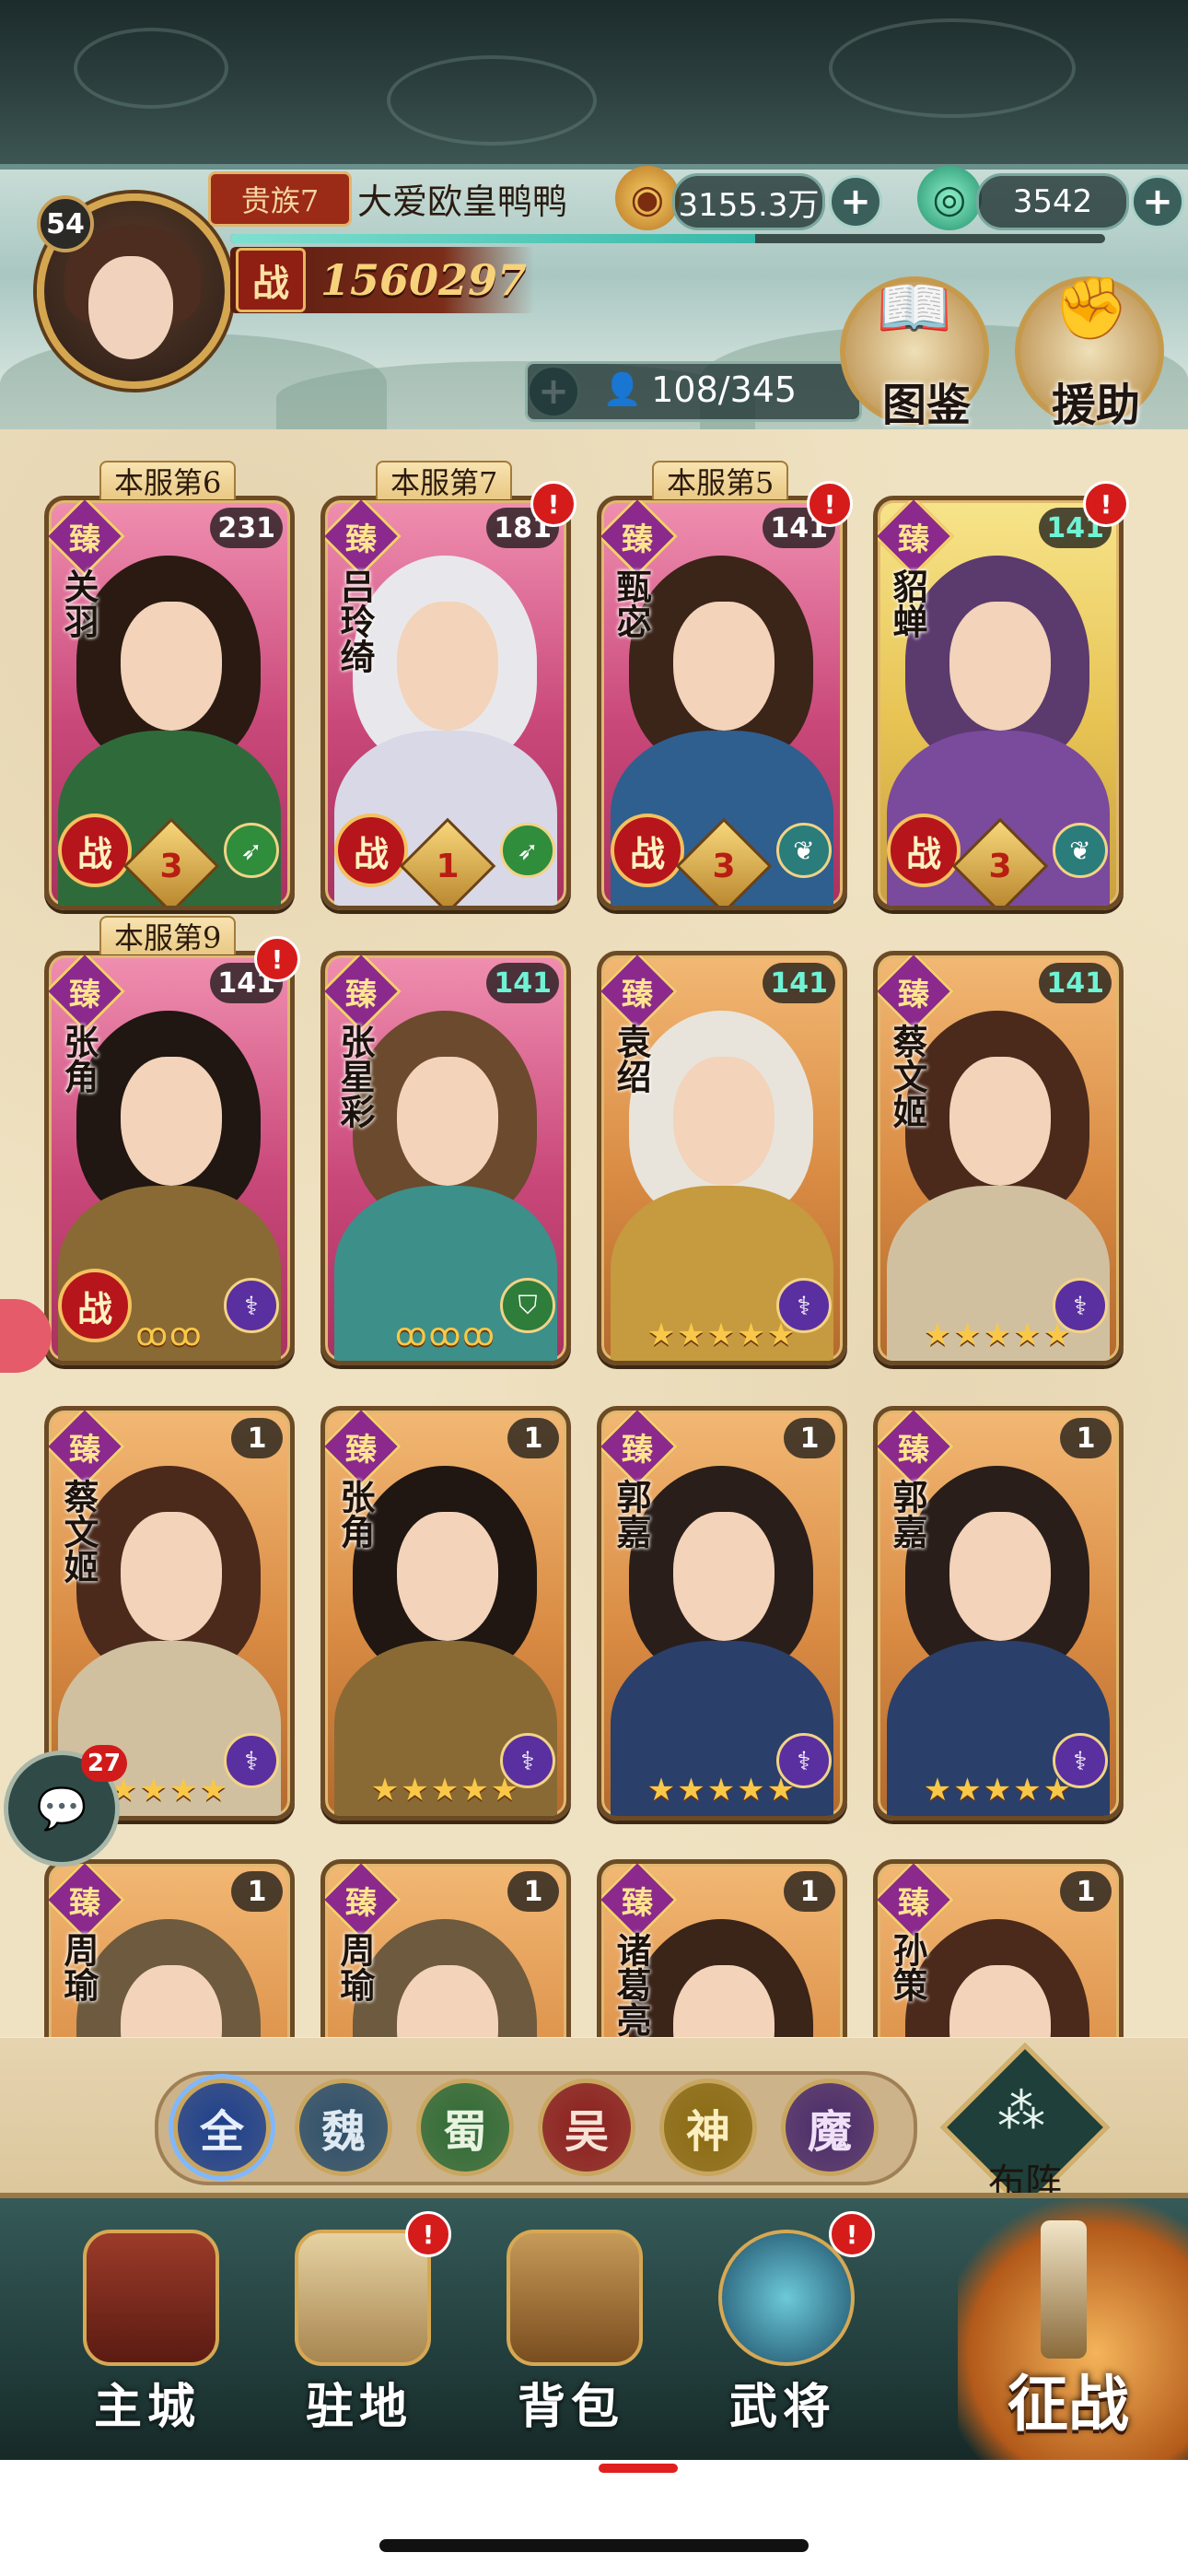  I want to click on hero-name: 袁绍, so click(631, 1059).